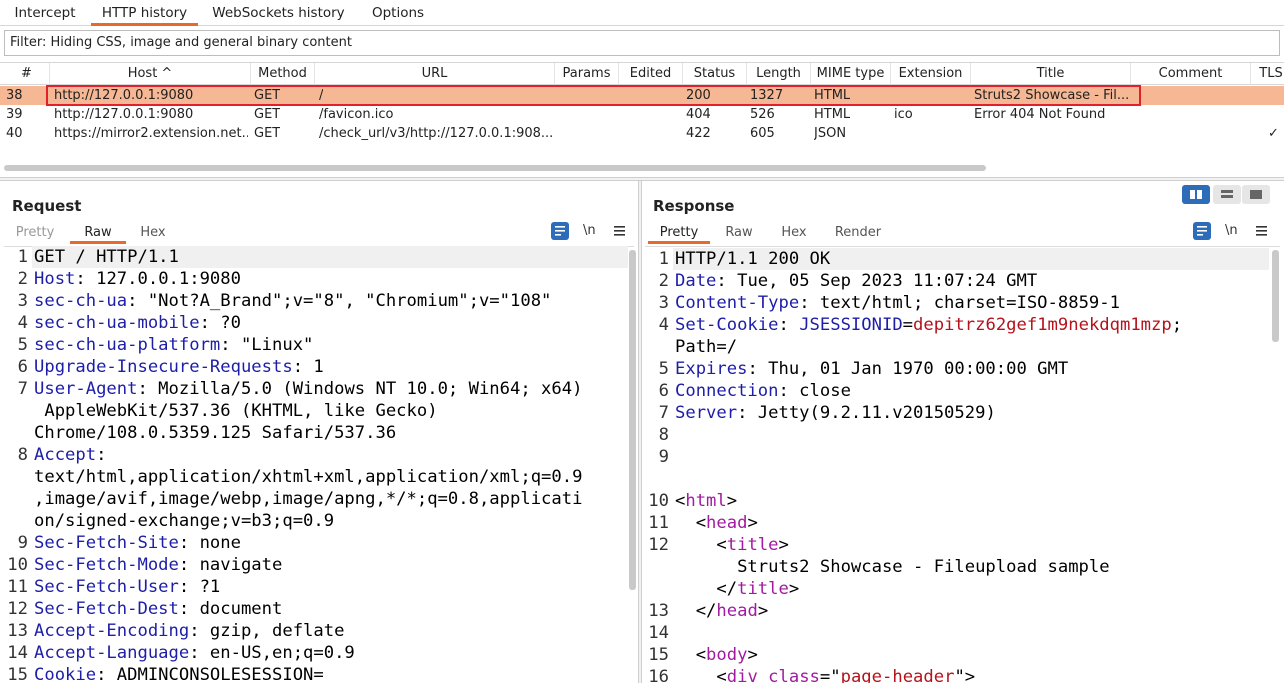 Image resolution: width=1284 pixels, height=683 pixels. What do you see at coordinates (1051, 133) in the screenshot?
I see `row-title` at bounding box center [1051, 133].